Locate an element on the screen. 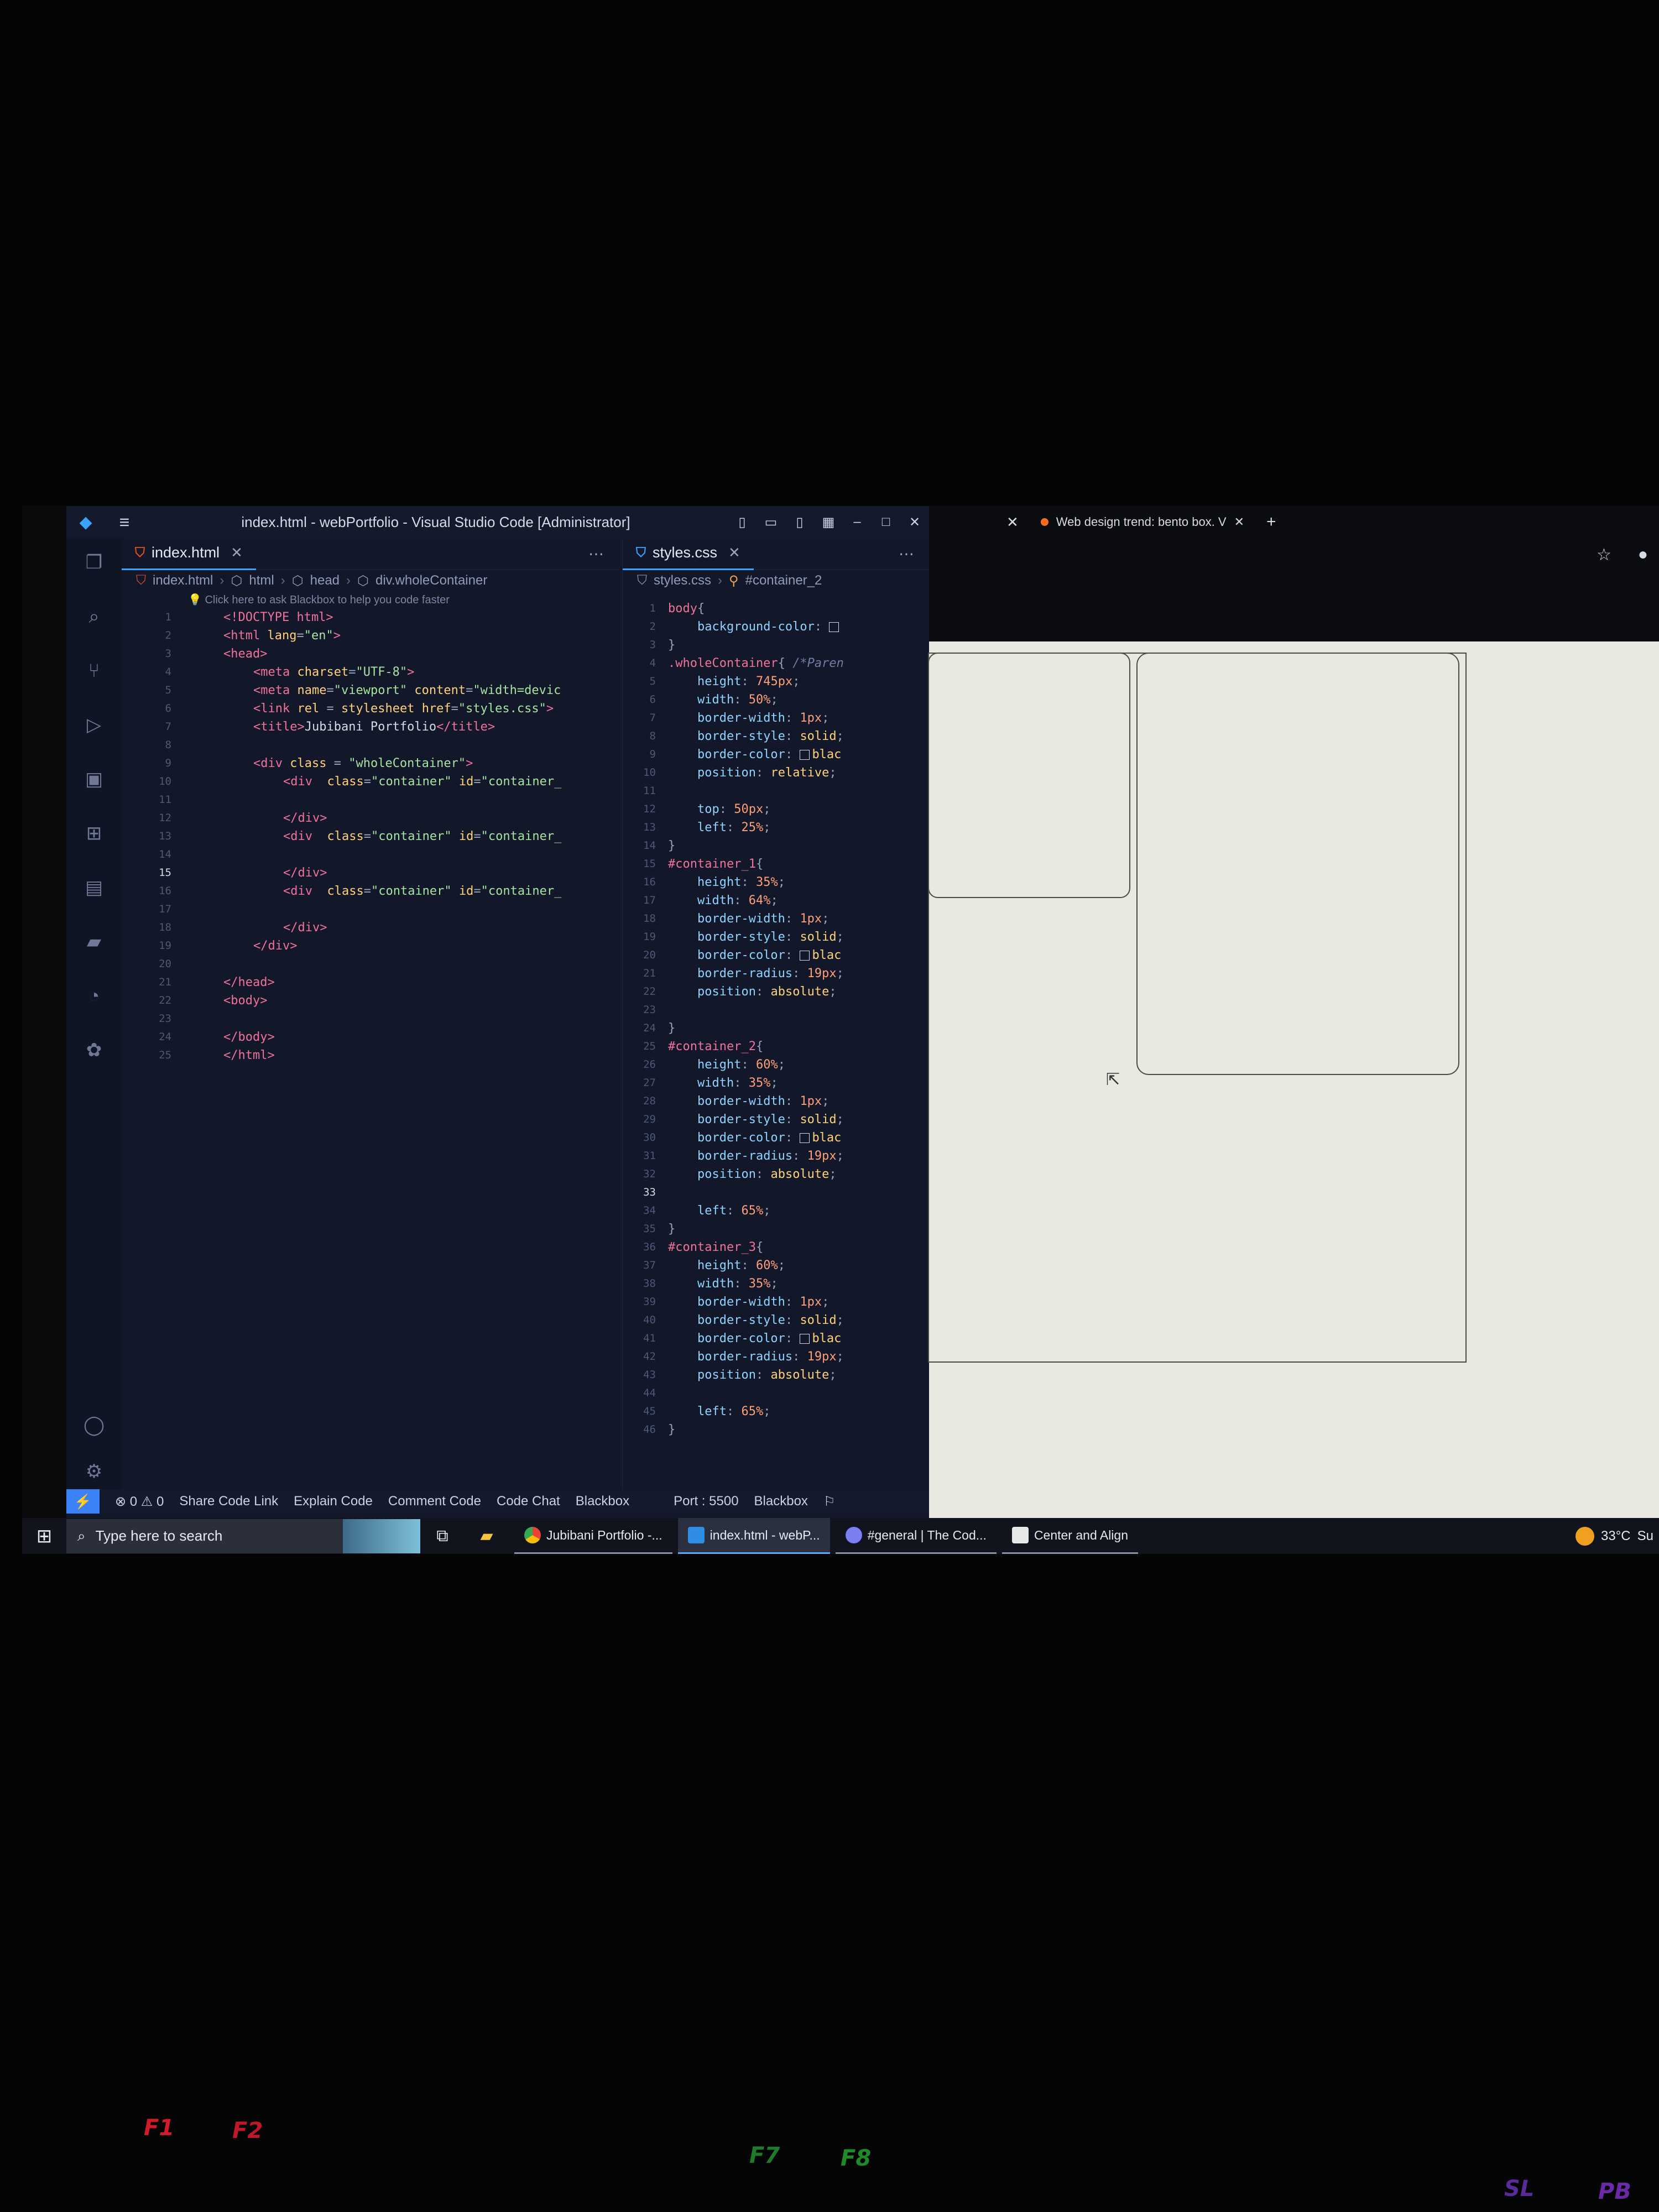 This screenshot has height=2212, width=1659. code-line: 3} is located at coordinates (776, 645).